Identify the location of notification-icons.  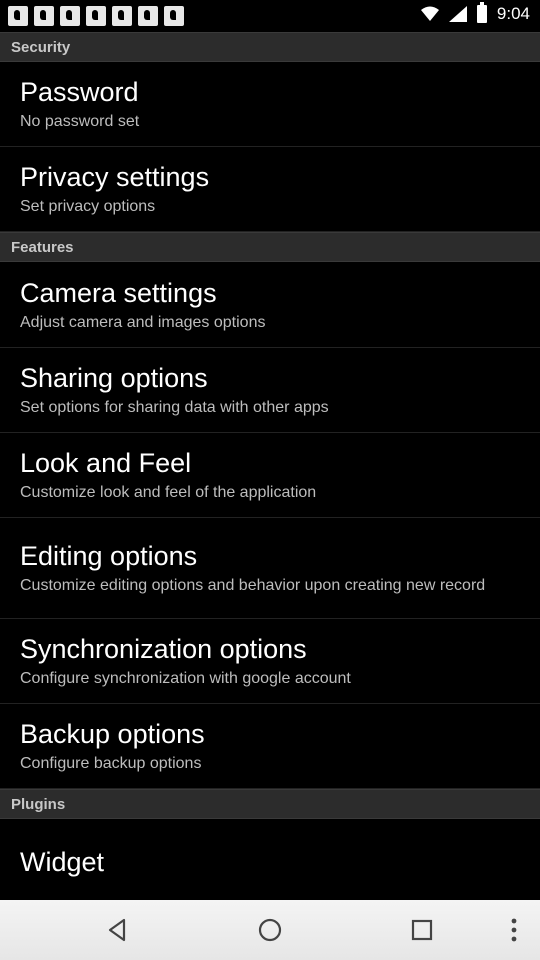
(96, 16).